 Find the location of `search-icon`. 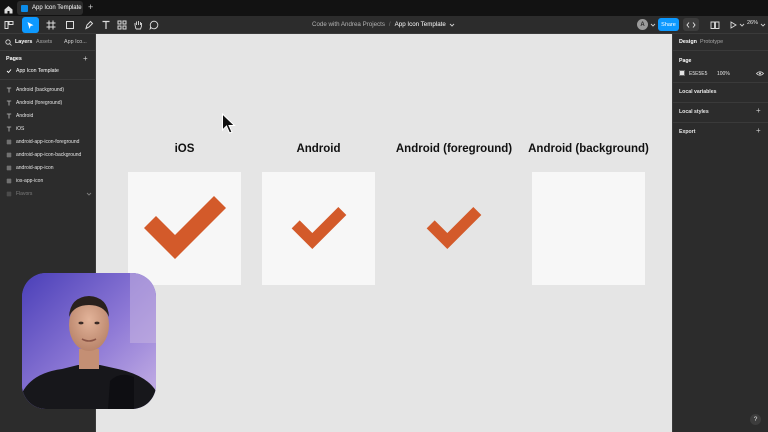

search-icon is located at coordinates (8, 42).